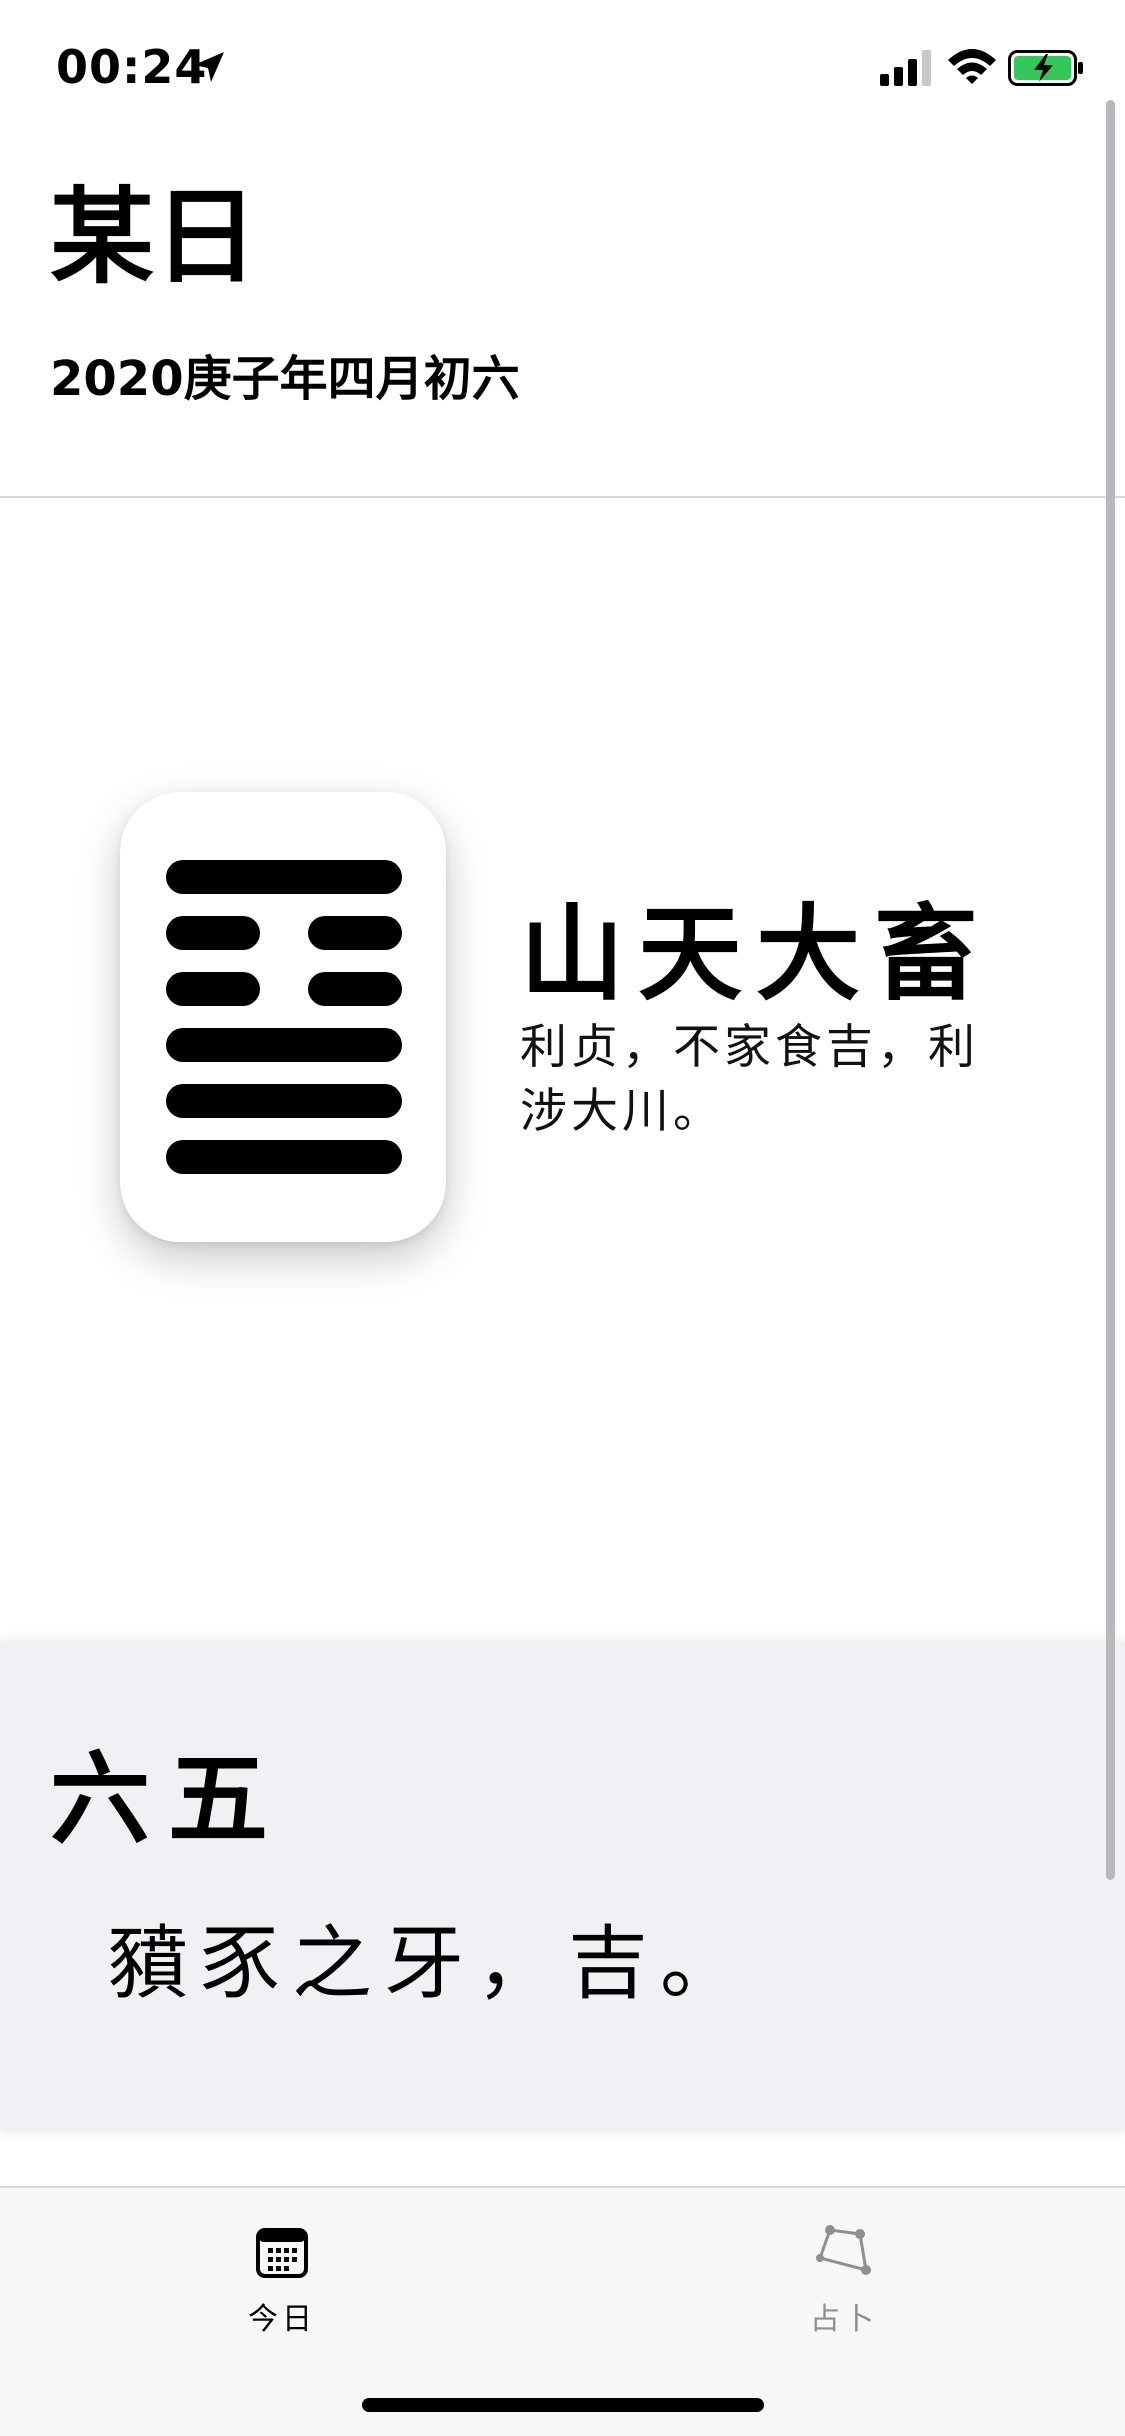  What do you see at coordinates (282, 2319) in the screenshot?
I see `tab-label-today: 今日` at bounding box center [282, 2319].